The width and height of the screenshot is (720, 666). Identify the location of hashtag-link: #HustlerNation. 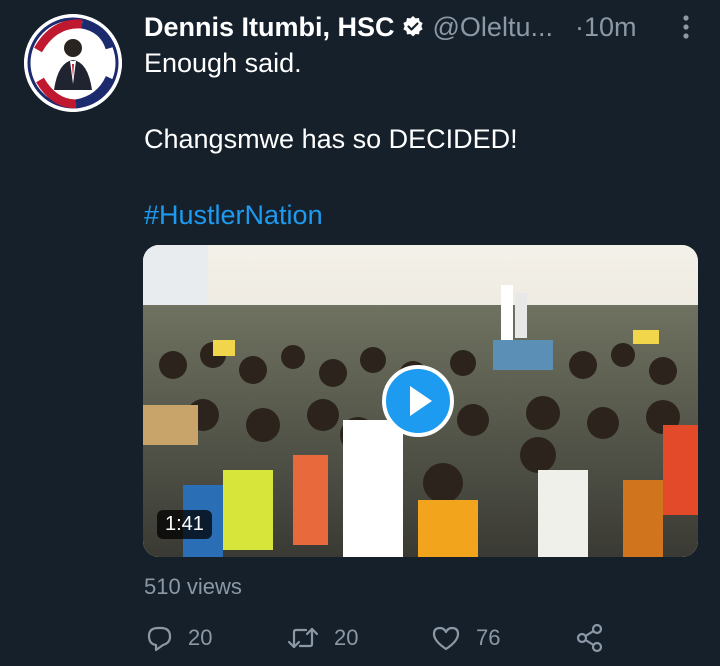
(233, 215).